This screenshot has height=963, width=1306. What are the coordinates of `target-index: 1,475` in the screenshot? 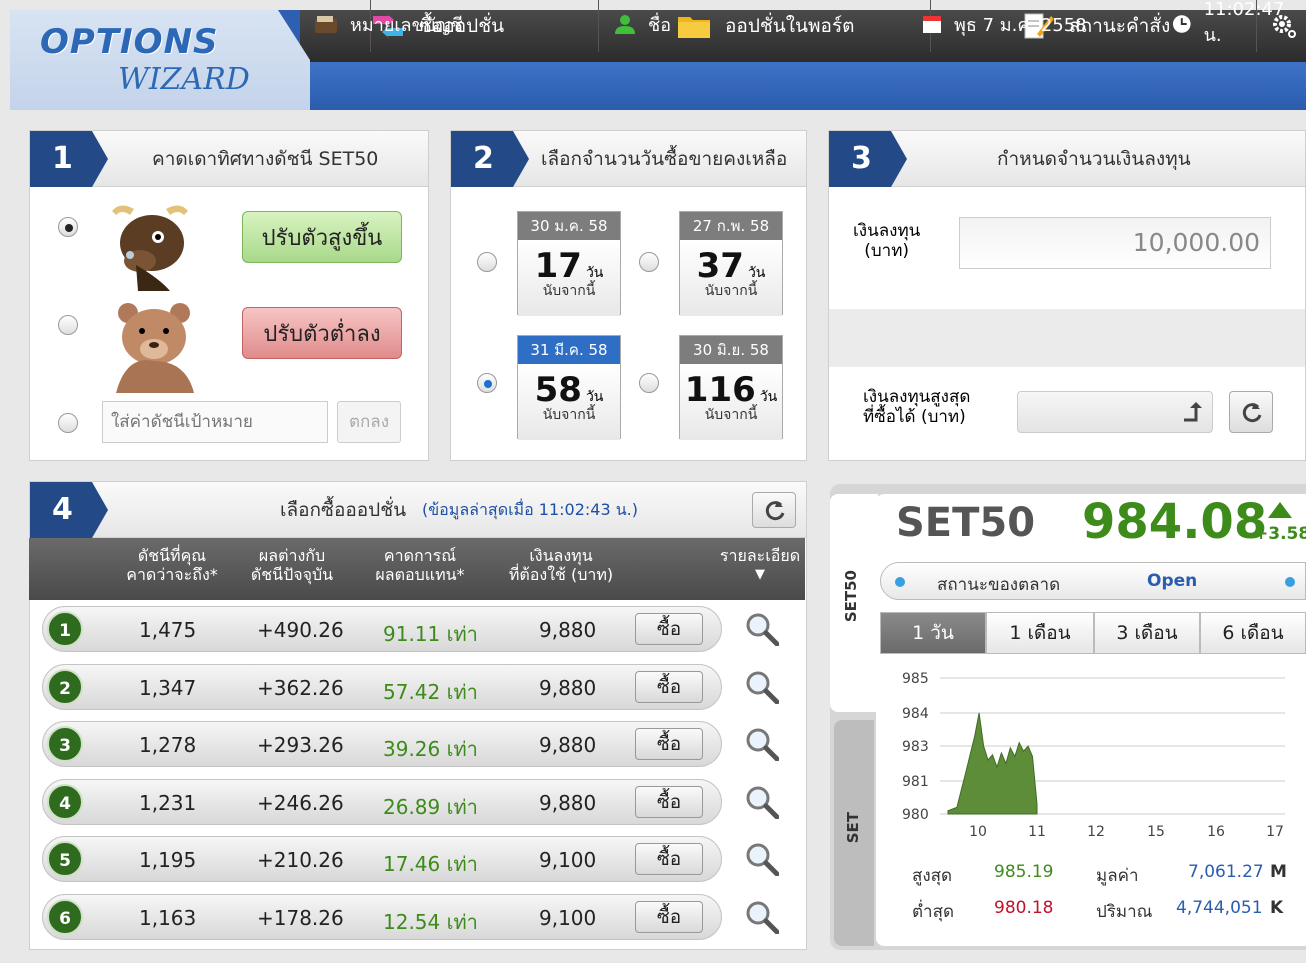 It's located at (168, 630).